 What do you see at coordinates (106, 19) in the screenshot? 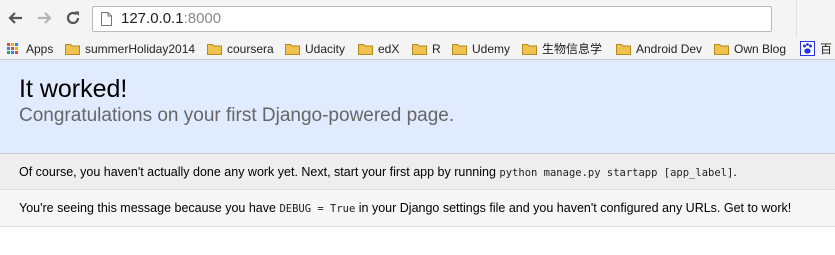
I see `page-icon` at bounding box center [106, 19].